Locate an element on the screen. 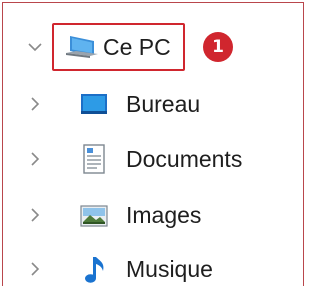  tree-item-bureau: Bureau is located at coordinates (150, 104).